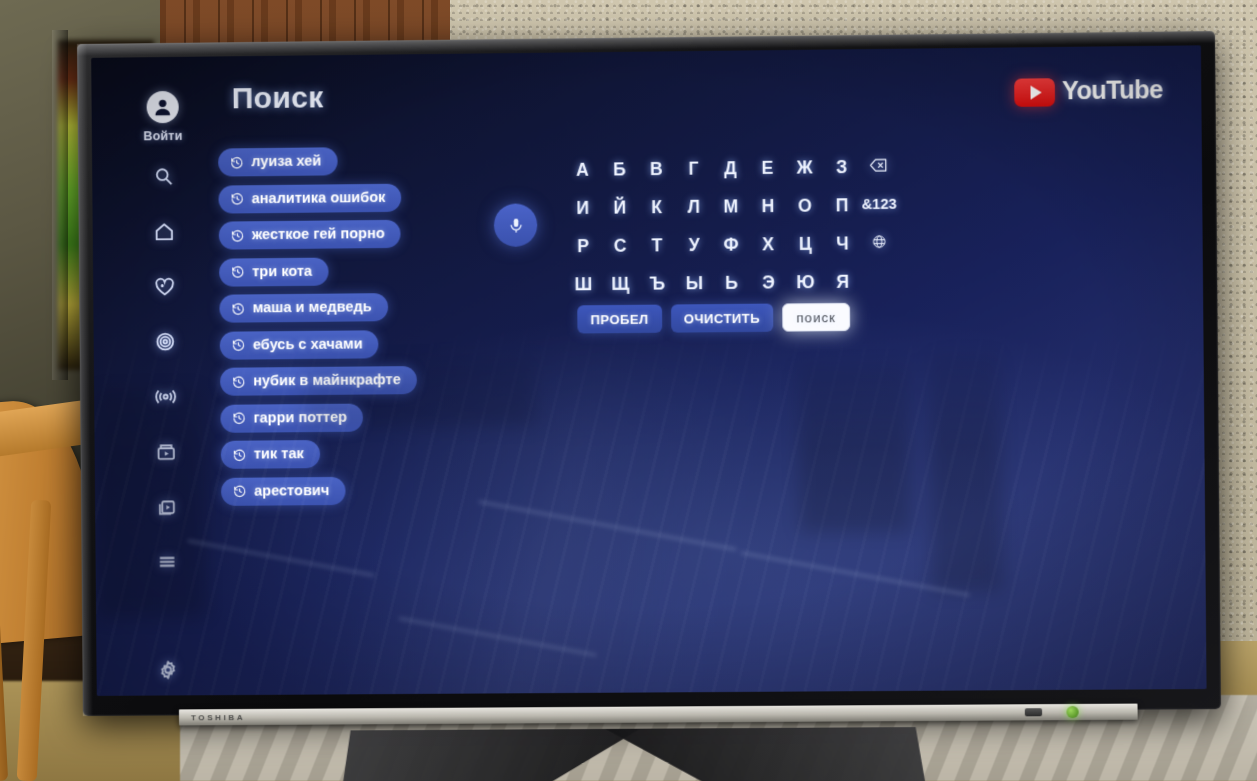 The height and width of the screenshot is (781, 1257). I want to click on suggestion-label: гарри поттер, so click(300, 418).